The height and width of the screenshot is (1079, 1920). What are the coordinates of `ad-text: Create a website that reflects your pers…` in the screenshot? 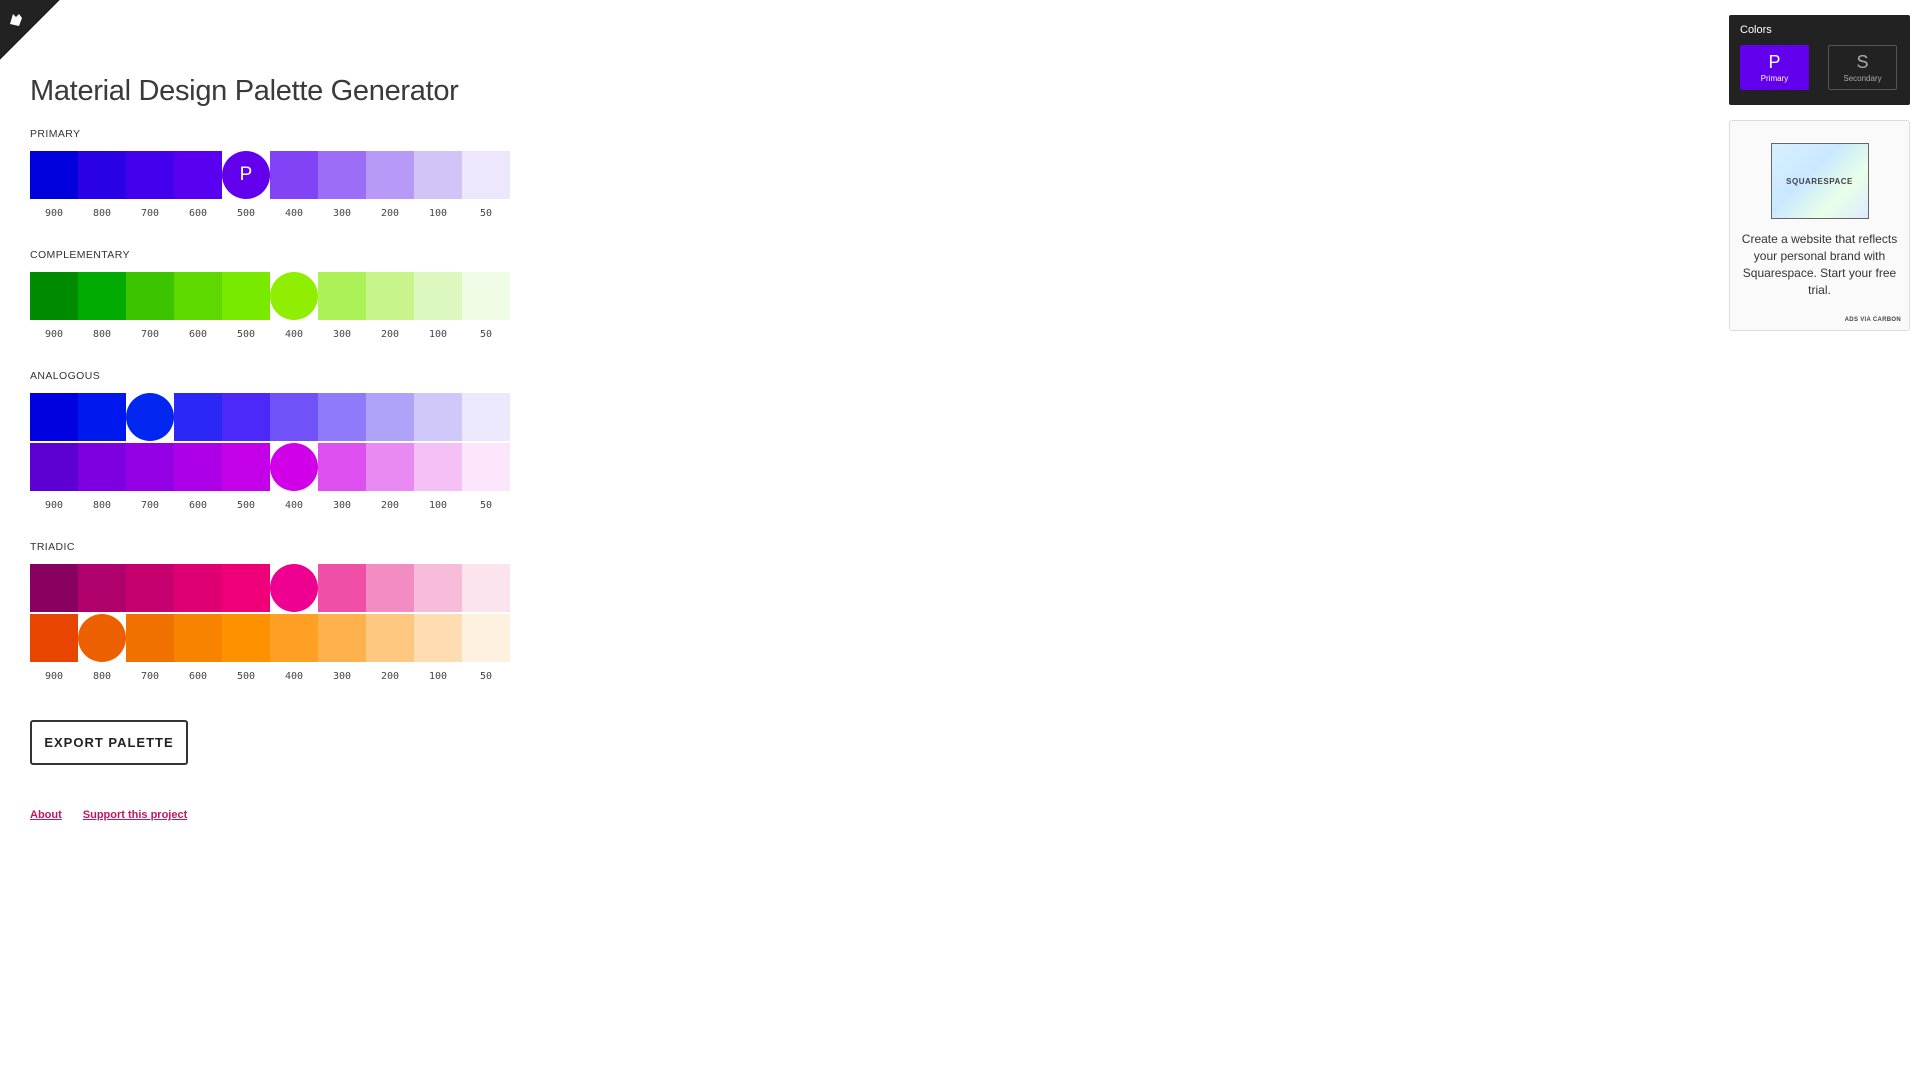 It's located at (1819, 265).